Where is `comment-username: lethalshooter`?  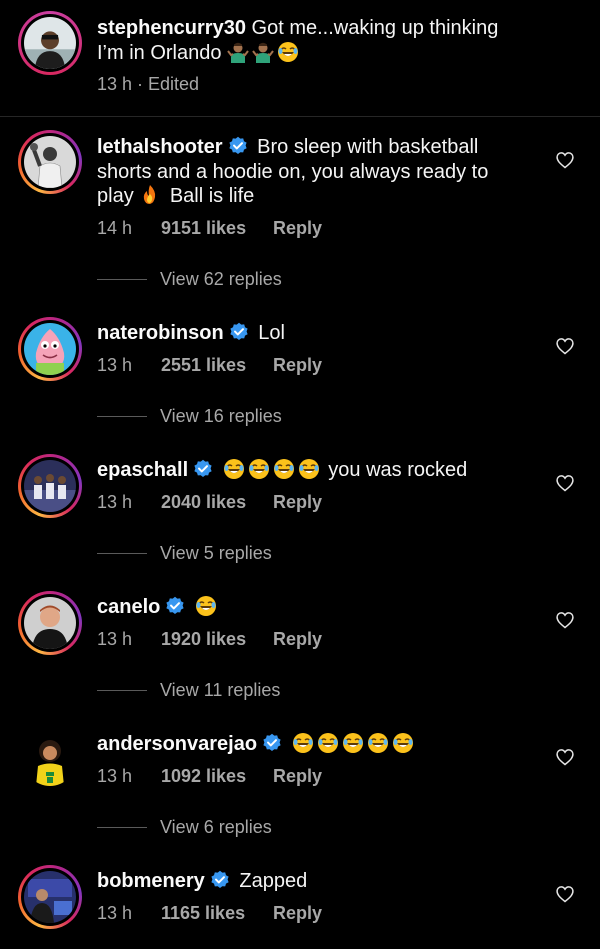
comment-username: lethalshooter is located at coordinates (160, 147).